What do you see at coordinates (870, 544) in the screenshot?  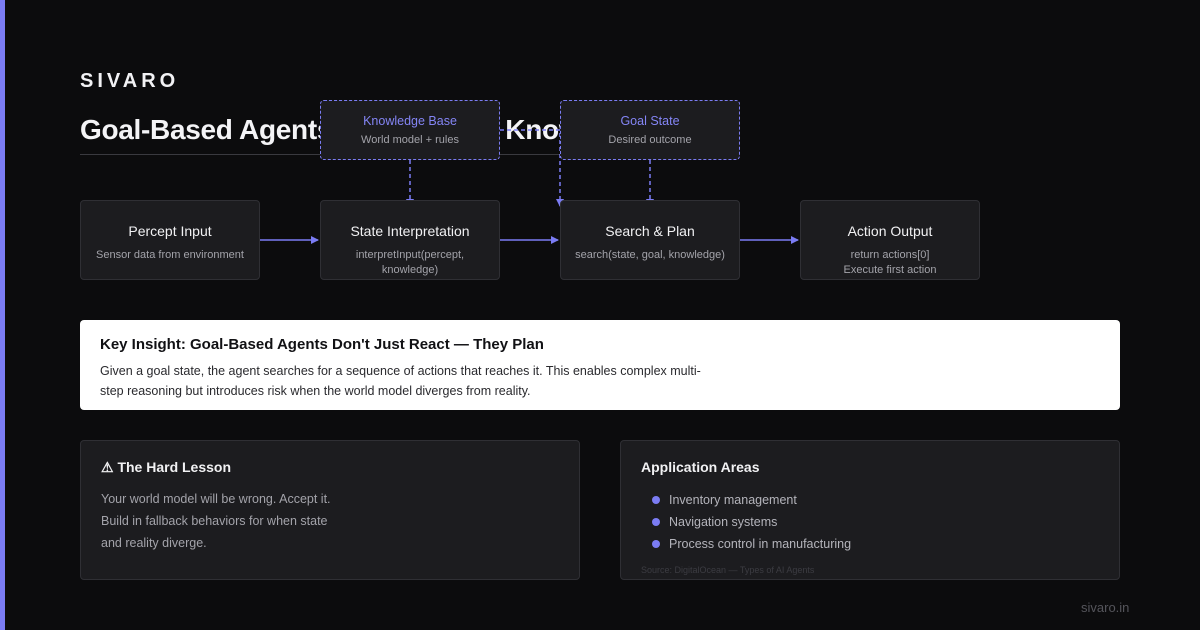 I see `list-item: Process control in manufacturing` at bounding box center [870, 544].